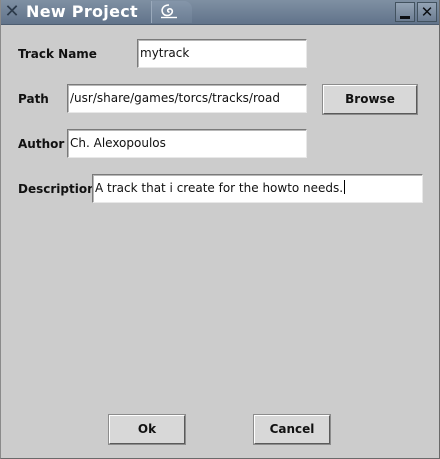 The width and height of the screenshot is (440, 459). Describe the element at coordinates (175, 98) in the screenshot. I see `path-value: /usr/share/games/torcs/tracks/road` at that location.